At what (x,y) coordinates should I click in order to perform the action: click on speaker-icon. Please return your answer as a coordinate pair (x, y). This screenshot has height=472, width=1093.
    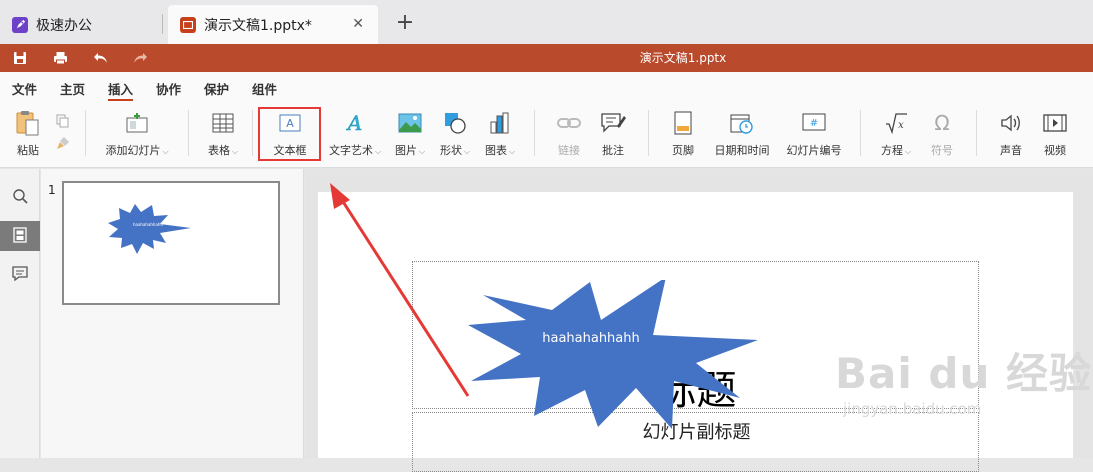
    Looking at the image, I should click on (1011, 123).